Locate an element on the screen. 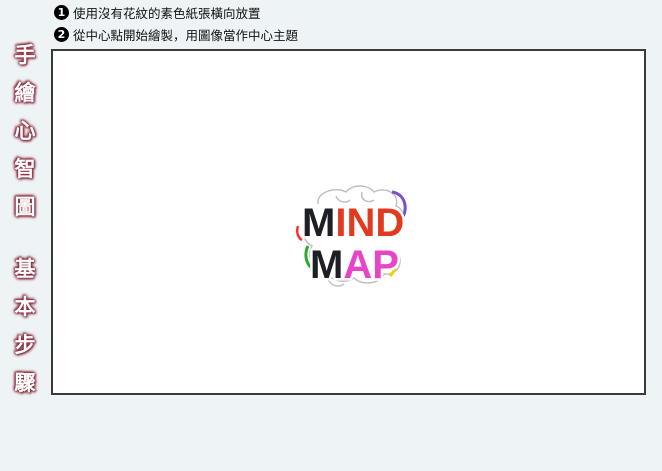 The image size is (662, 471). side-title: 手 繪 心 智 圖 基 本 步 驟 is located at coordinates (25, 219).